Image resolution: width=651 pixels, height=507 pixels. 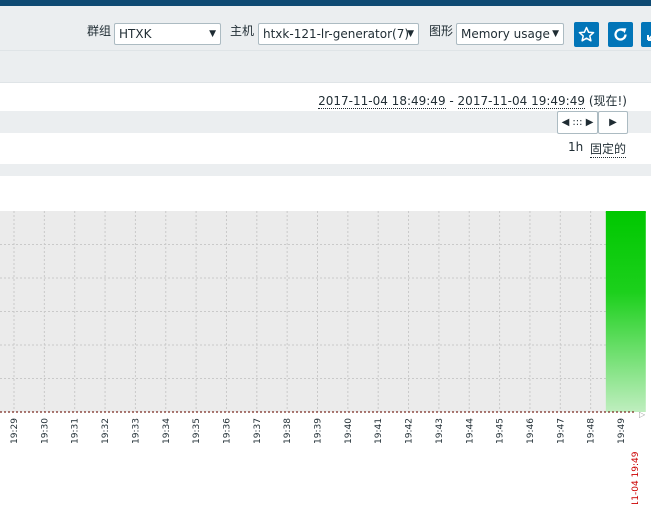 I want to click on navigation-band, so click(x=325, y=122).